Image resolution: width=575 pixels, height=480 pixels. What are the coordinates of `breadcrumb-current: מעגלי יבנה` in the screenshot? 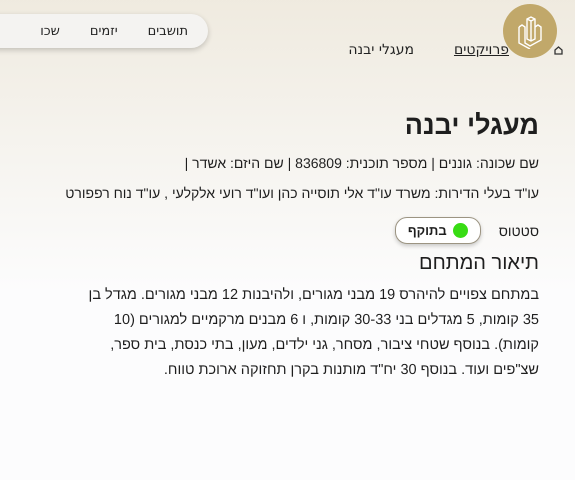 It's located at (381, 50).